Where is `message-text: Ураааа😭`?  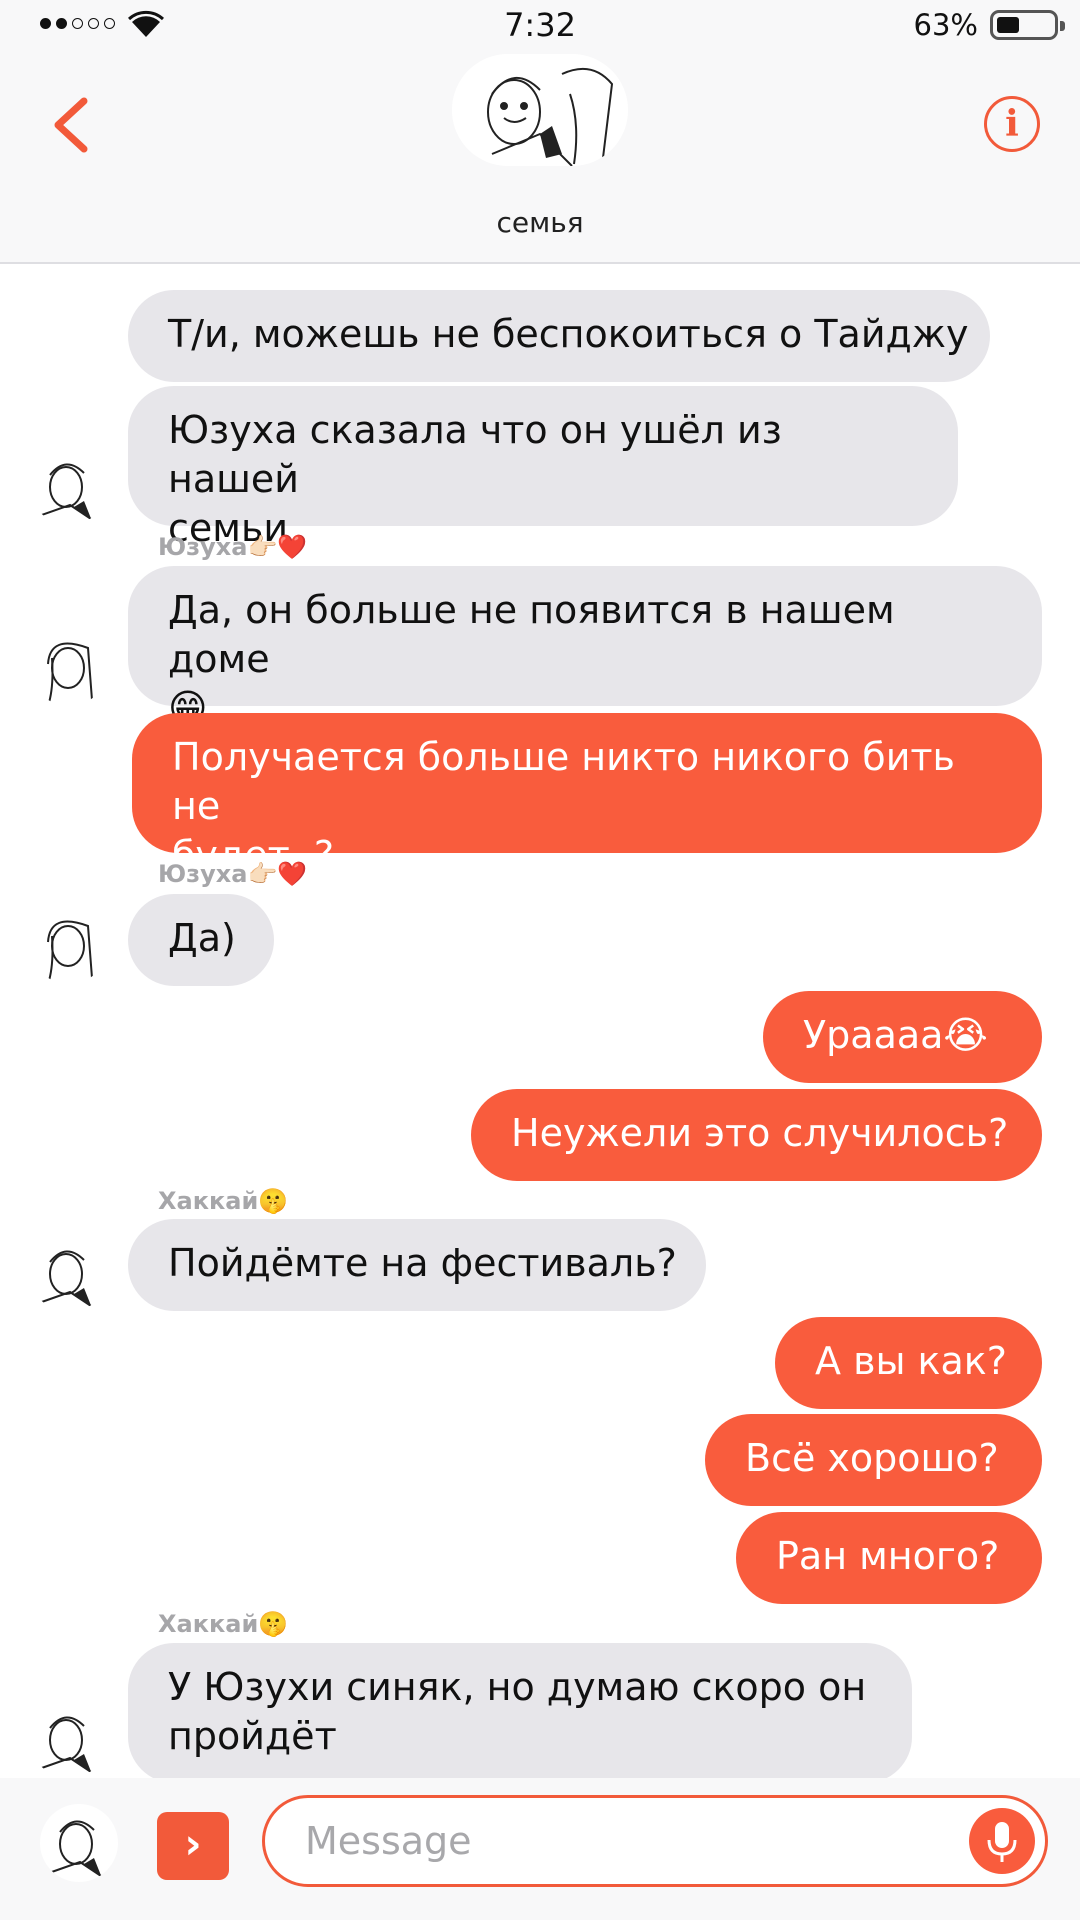 message-text: Ураааа😭 is located at coordinates (895, 1035).